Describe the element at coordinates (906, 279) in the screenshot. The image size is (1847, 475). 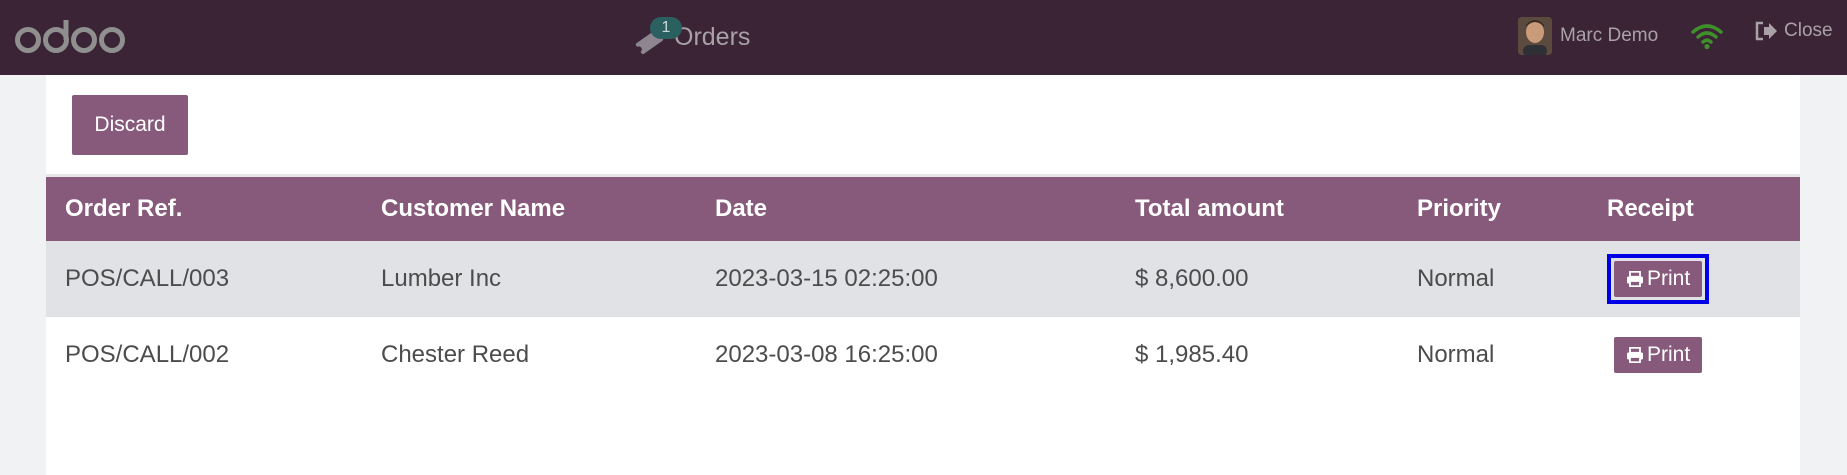
I see `date-cell: 2023-03-15 02:25:00` at that location.